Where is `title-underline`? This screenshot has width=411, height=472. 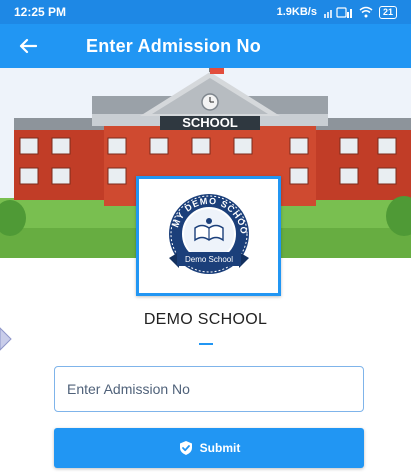 title-underline is located at coordinates (206, 344).